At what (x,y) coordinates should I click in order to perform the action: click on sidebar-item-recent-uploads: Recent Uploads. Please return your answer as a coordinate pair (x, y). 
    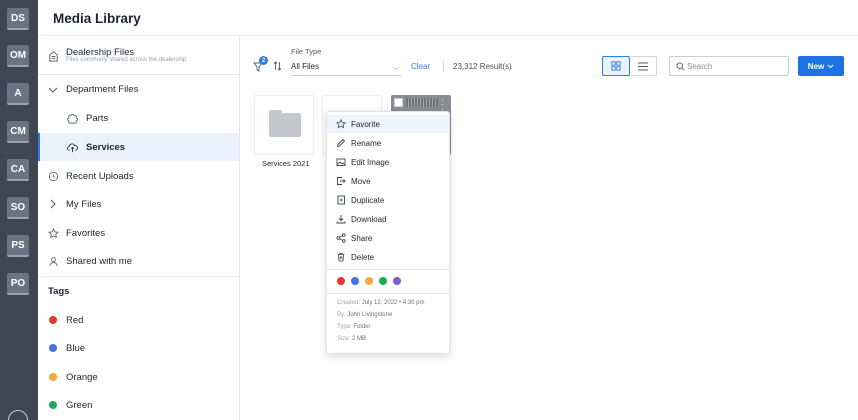
    Looking at the image, I should click on (138, 176).